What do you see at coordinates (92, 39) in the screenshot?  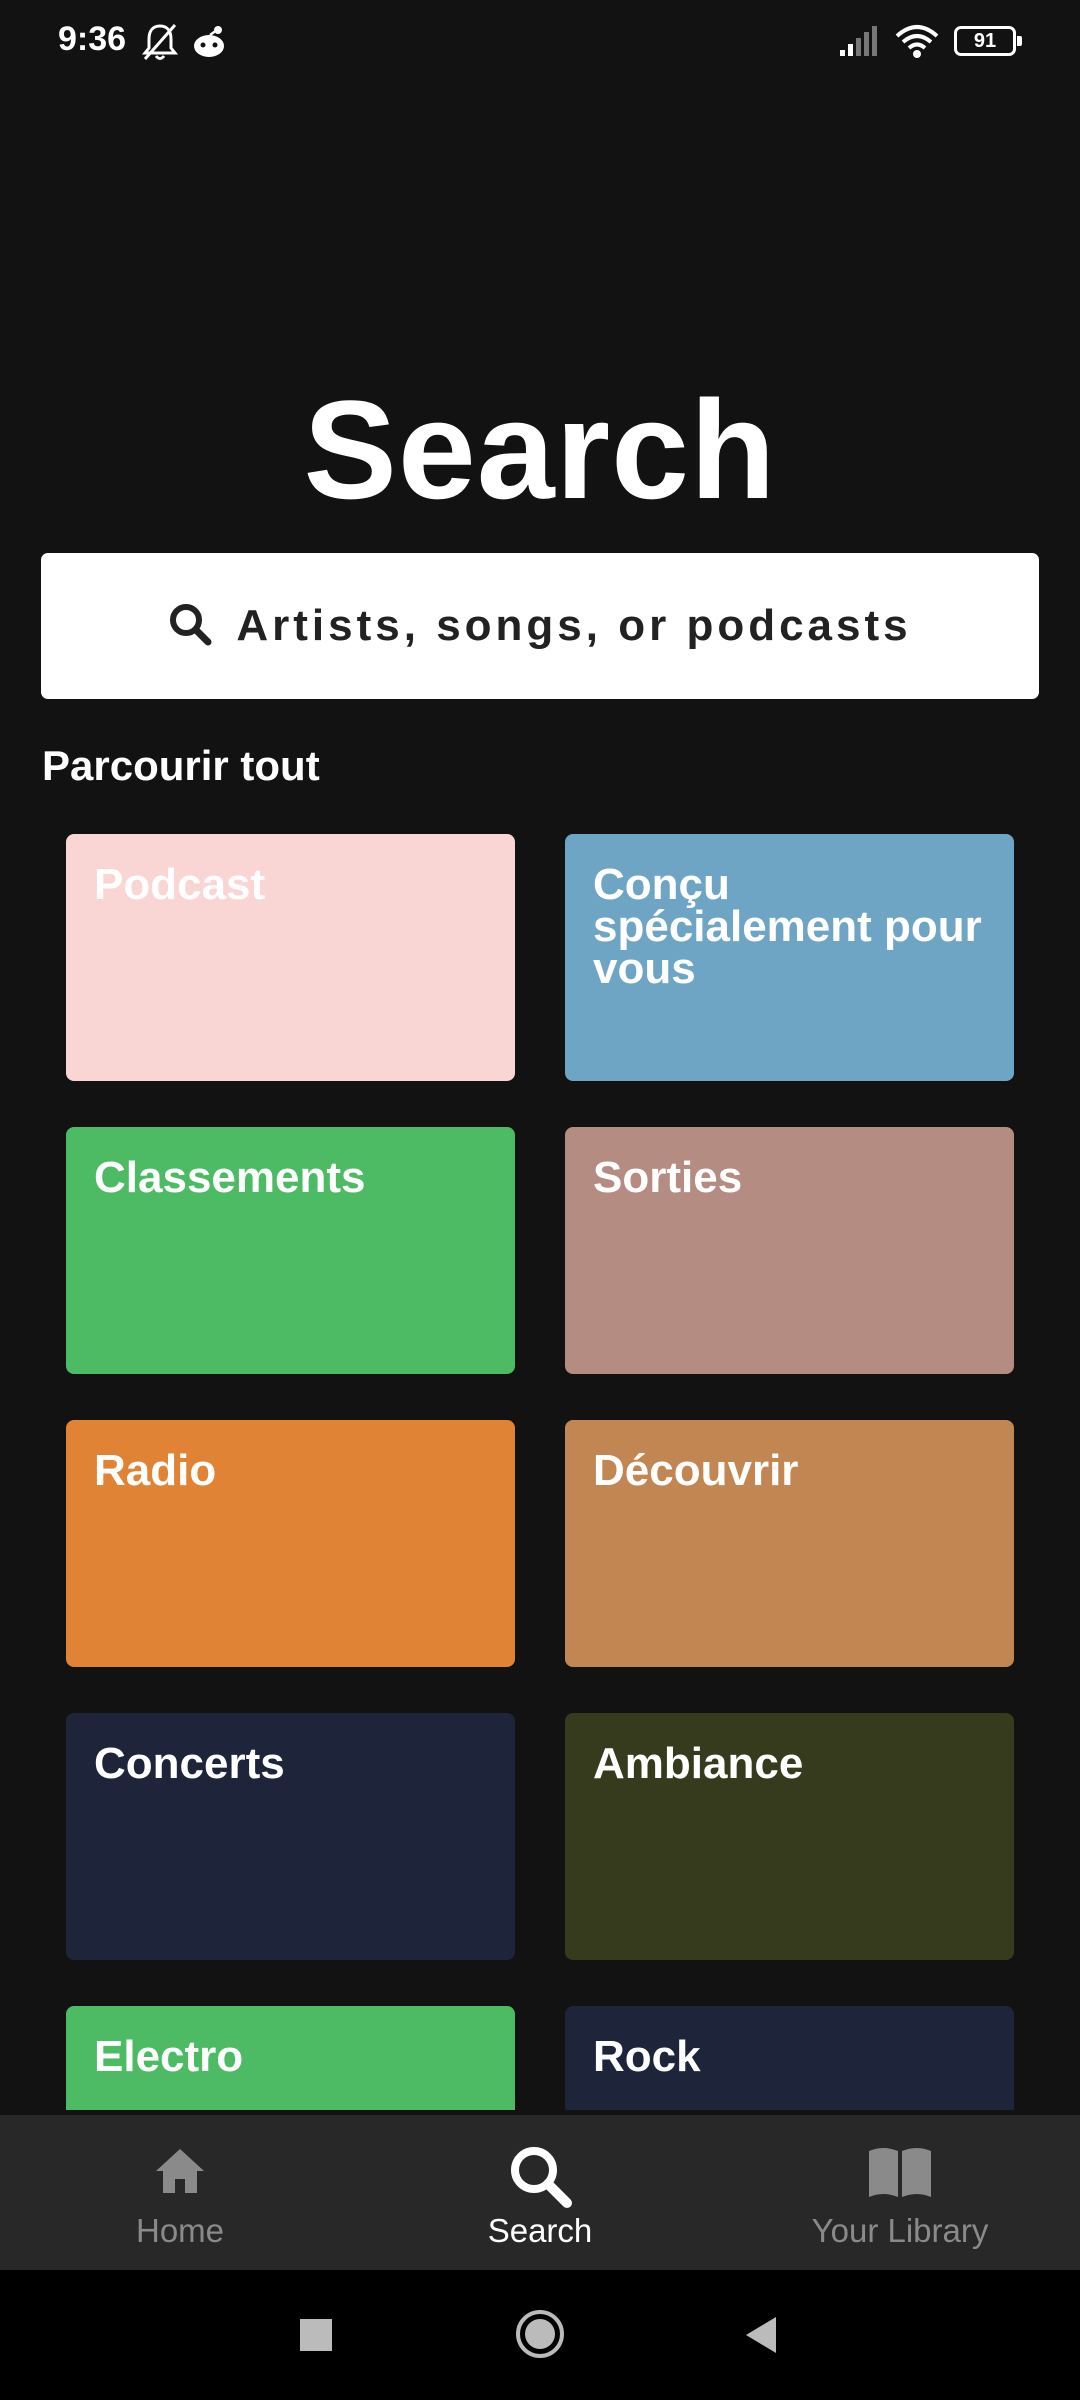 I see `status-time: 9:36` at bounding box center [92, 39].